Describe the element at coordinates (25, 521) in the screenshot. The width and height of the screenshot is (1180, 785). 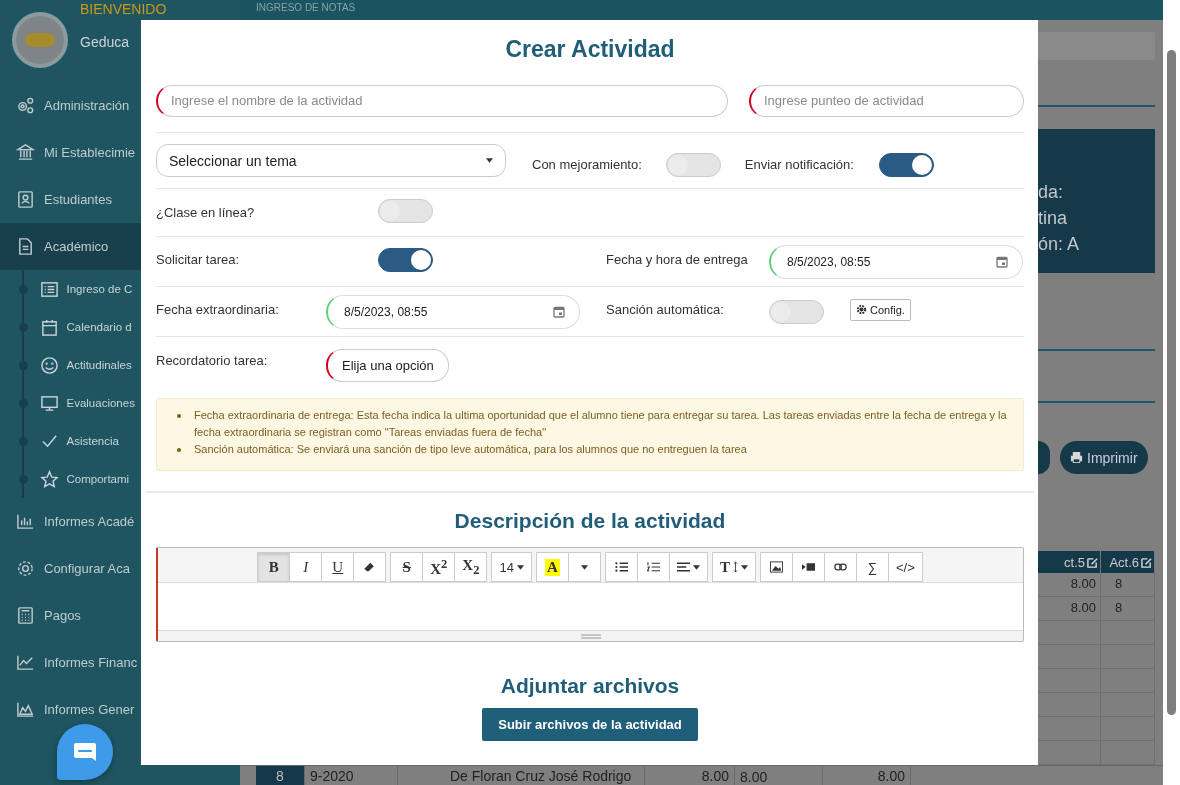
I see `bar-chart-icon` at that location.